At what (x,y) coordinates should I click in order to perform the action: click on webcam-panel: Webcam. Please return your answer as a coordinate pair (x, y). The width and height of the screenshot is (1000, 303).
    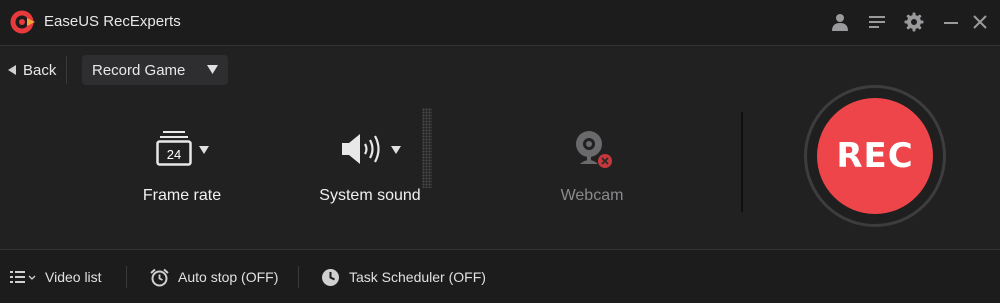
    Looking at the image, I should click on (592, 148).